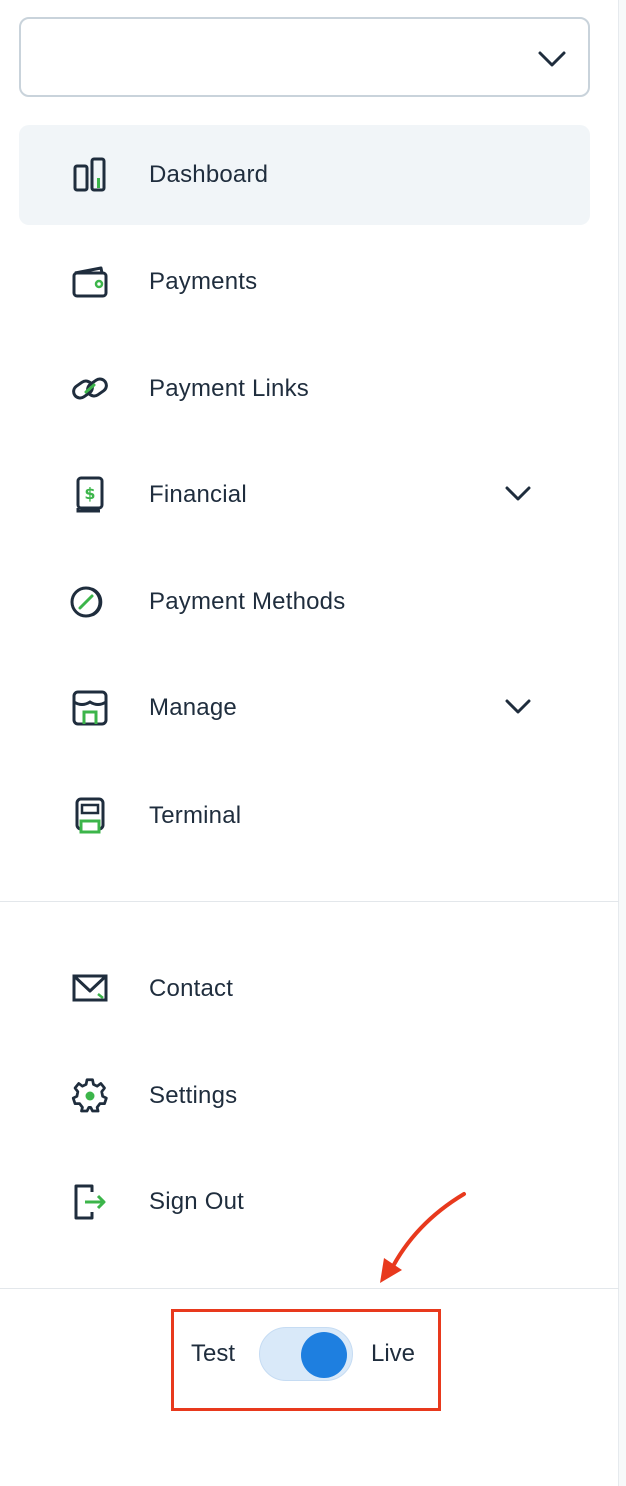  What do you see at coordinates (304, 708) in the screenshot?
I see `nav-item-manage: Manage` at bounding box center [304, 708].